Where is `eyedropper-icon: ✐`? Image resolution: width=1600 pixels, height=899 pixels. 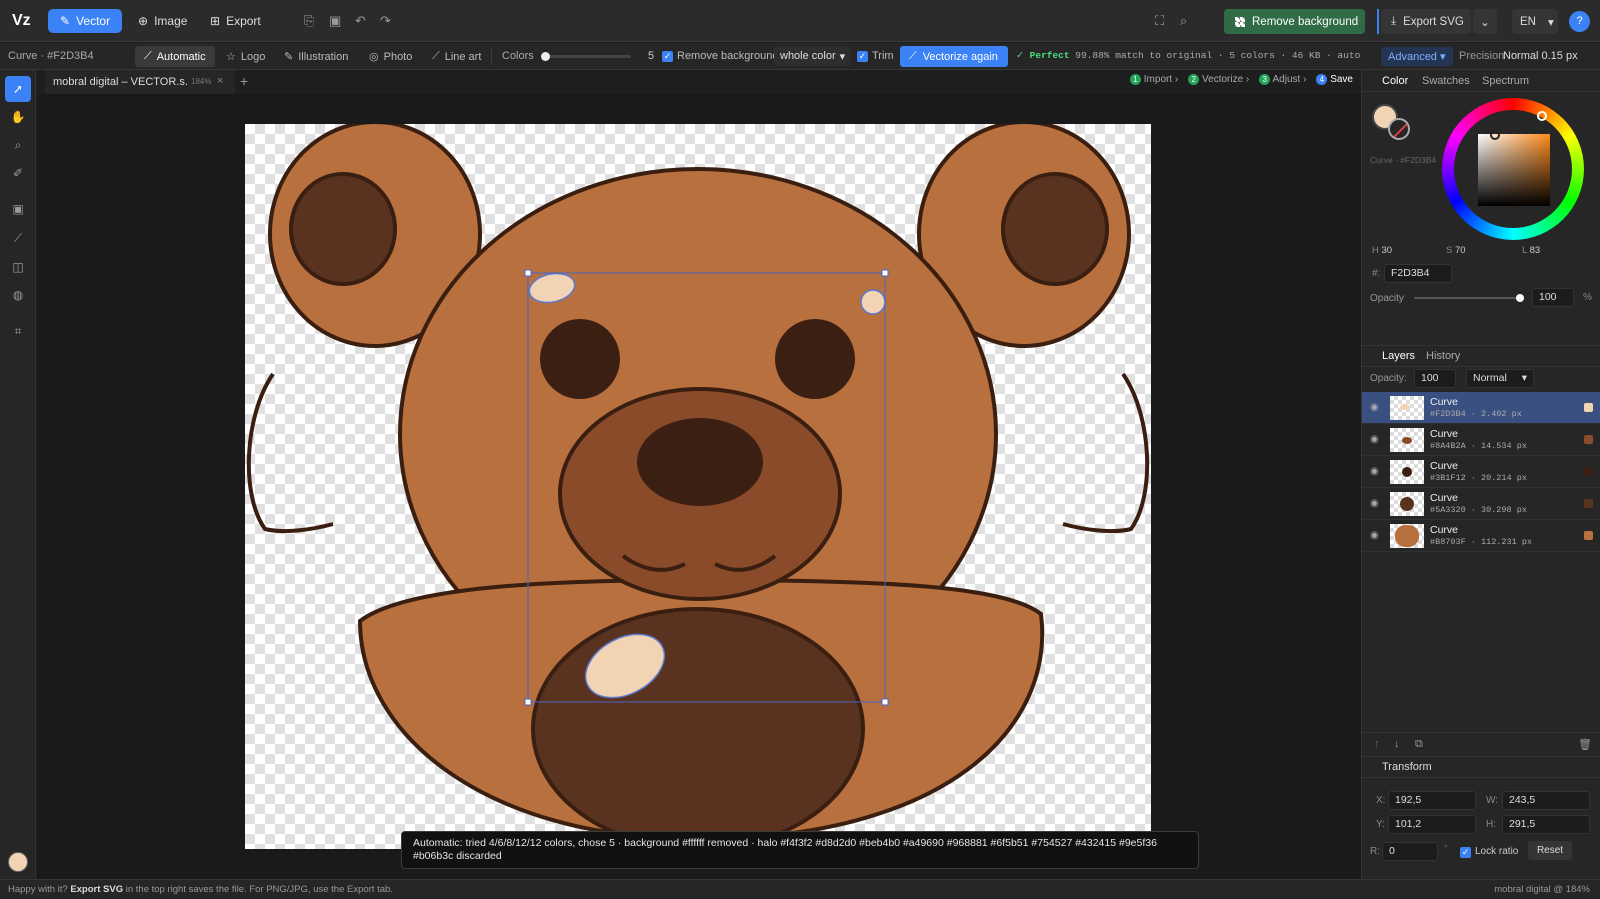 eyedropper-icon: ✐ is located at coordinates (18, 173).